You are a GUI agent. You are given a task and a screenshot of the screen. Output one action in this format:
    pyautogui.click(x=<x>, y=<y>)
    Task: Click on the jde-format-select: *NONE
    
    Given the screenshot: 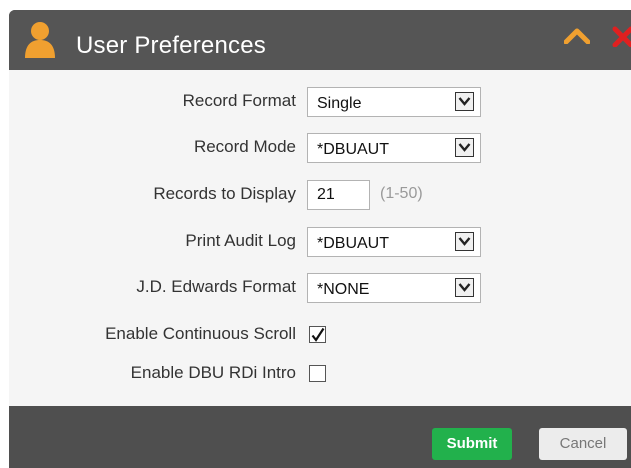 What is the action you would take?
    pyautogui.click(x=394, y=288)
    